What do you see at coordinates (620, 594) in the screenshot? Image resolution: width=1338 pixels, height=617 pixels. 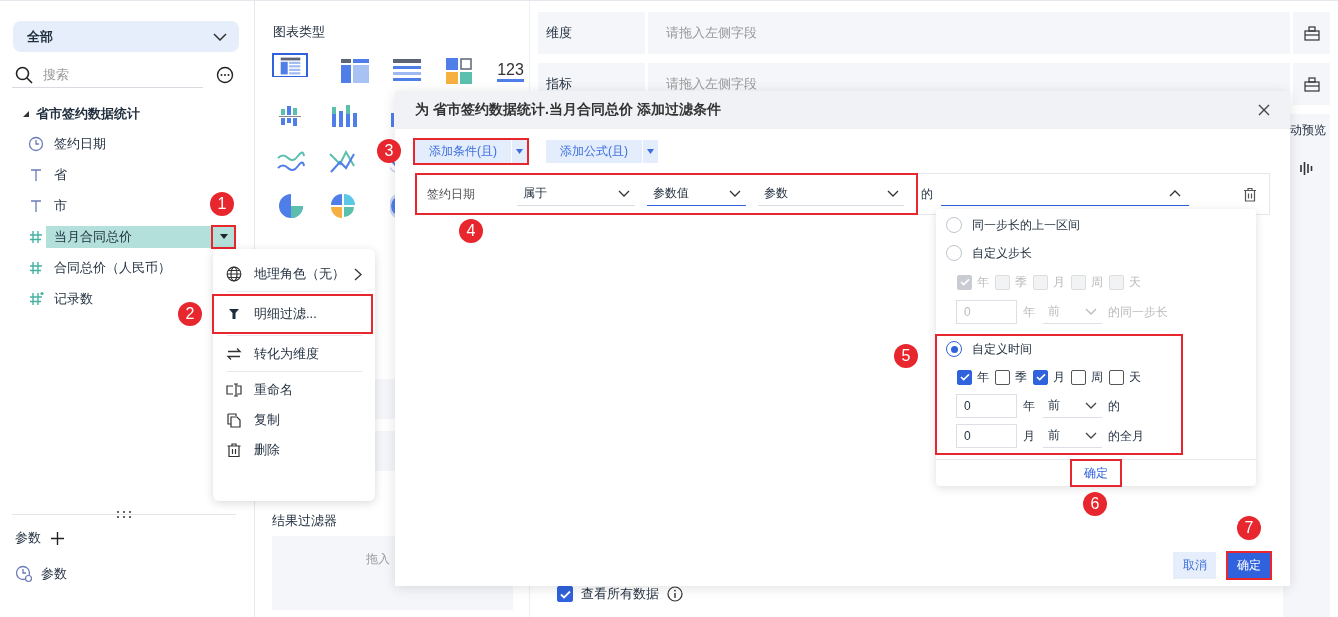 I see `checkbox-label: 查看所有数据` at bounding box center [620, 594].